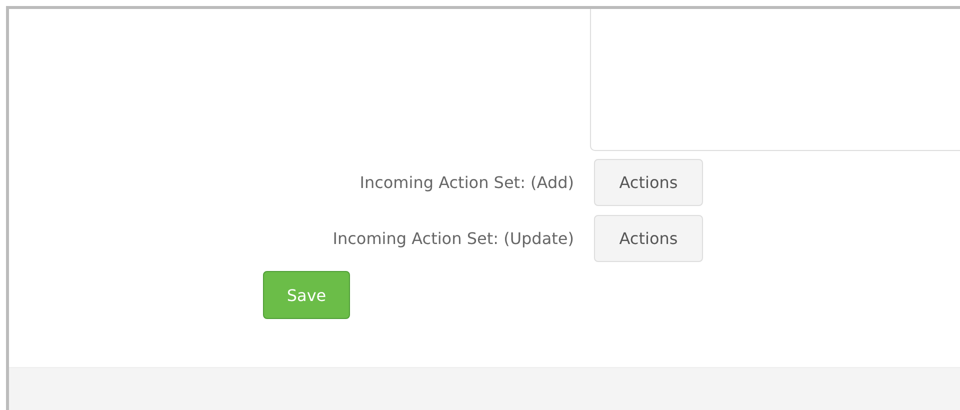 This screenshot has height=410, width=960. I want to click on text-area, so click(775, 80).